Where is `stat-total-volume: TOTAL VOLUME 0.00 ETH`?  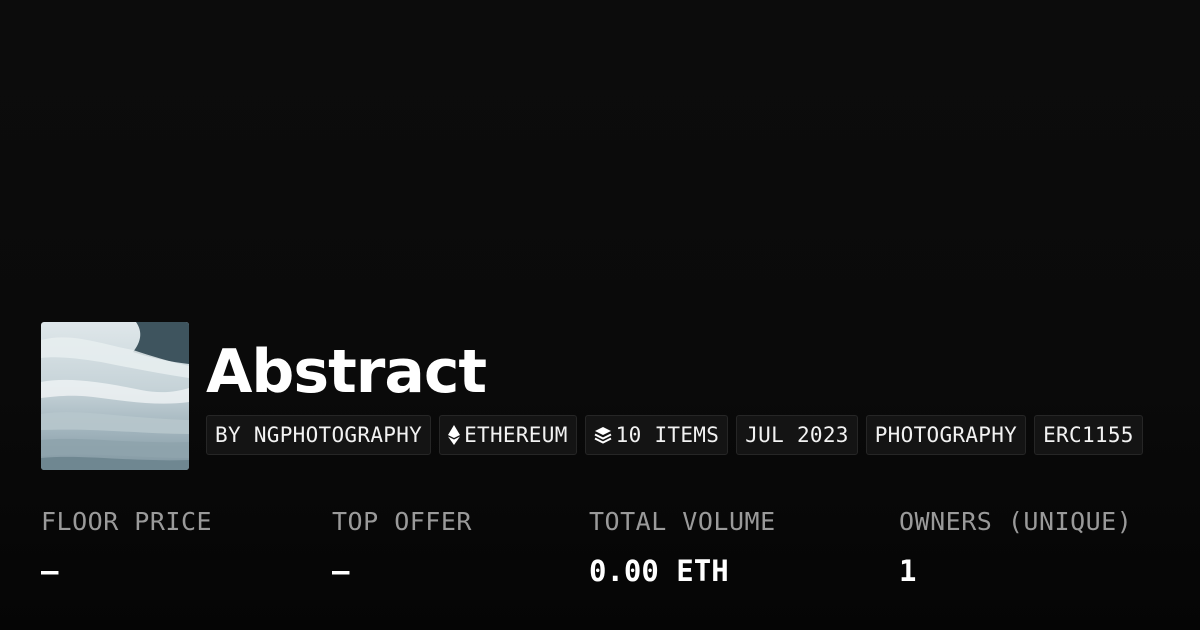
stat-total-volume: TOTAL VOLUME 0.00 ETH is located at coordinates (682, 546).